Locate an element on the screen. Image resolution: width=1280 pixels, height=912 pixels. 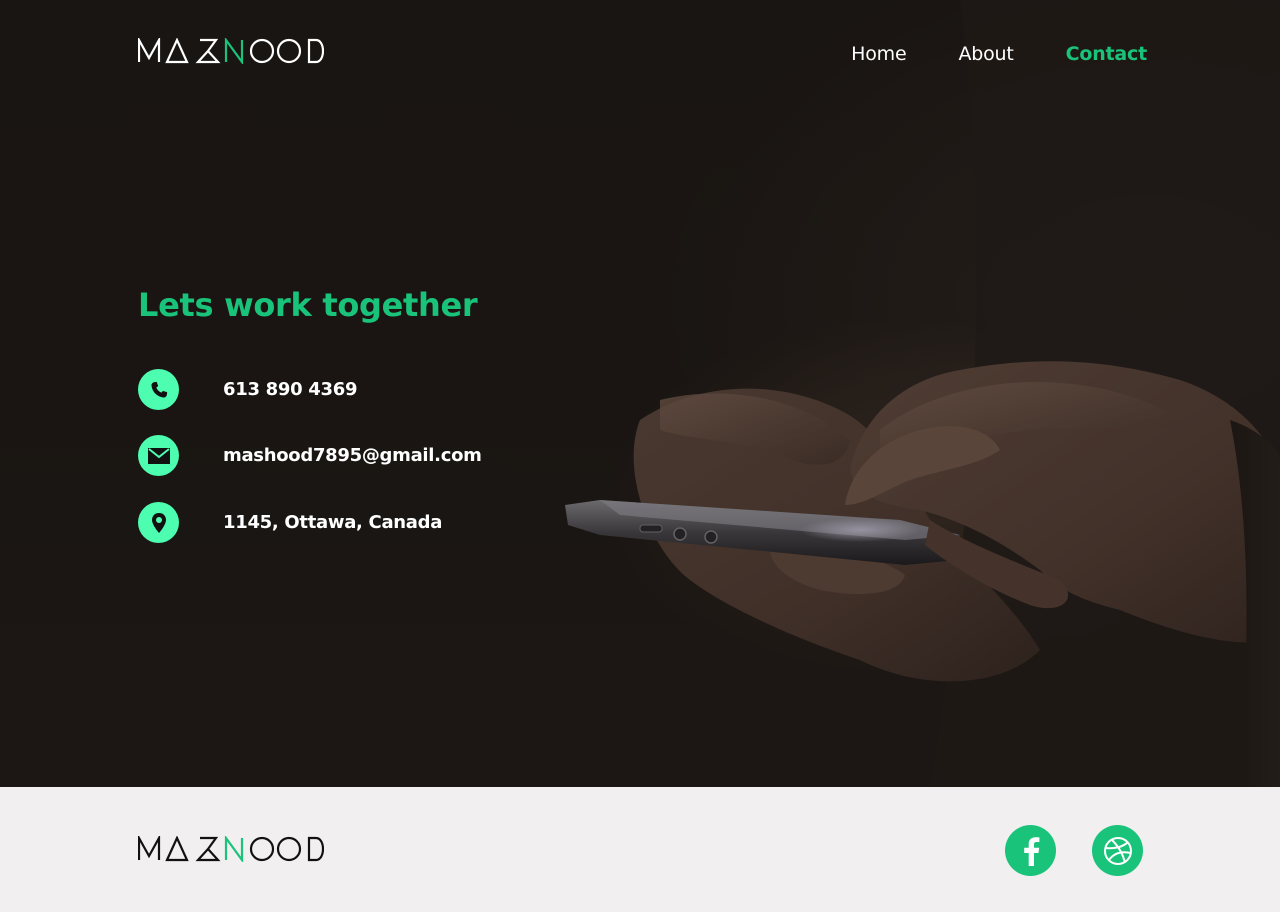
location-pin-icon is located at coordinates (158, 522).